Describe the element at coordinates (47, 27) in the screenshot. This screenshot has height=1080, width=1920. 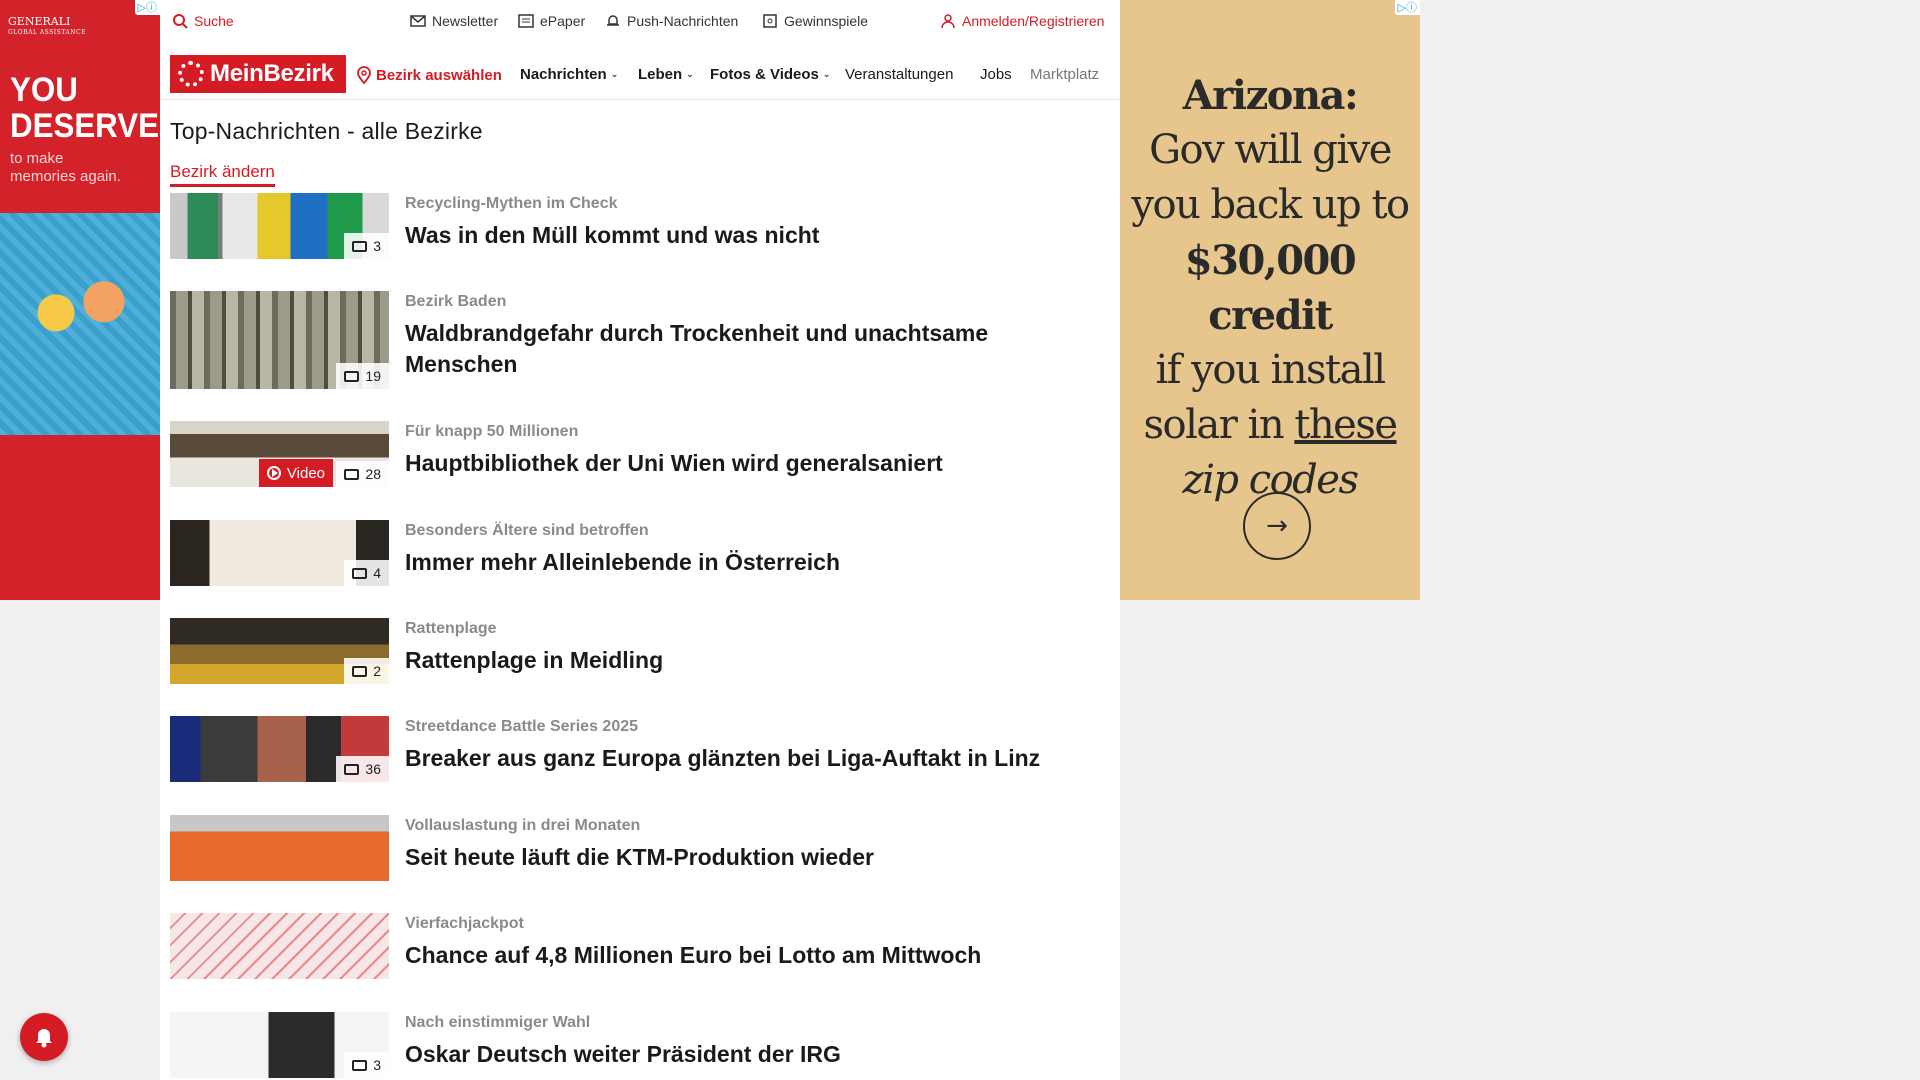
I see `ad-brand-logo: GENERALI GLOBAL ASSISTANCE` at that location.